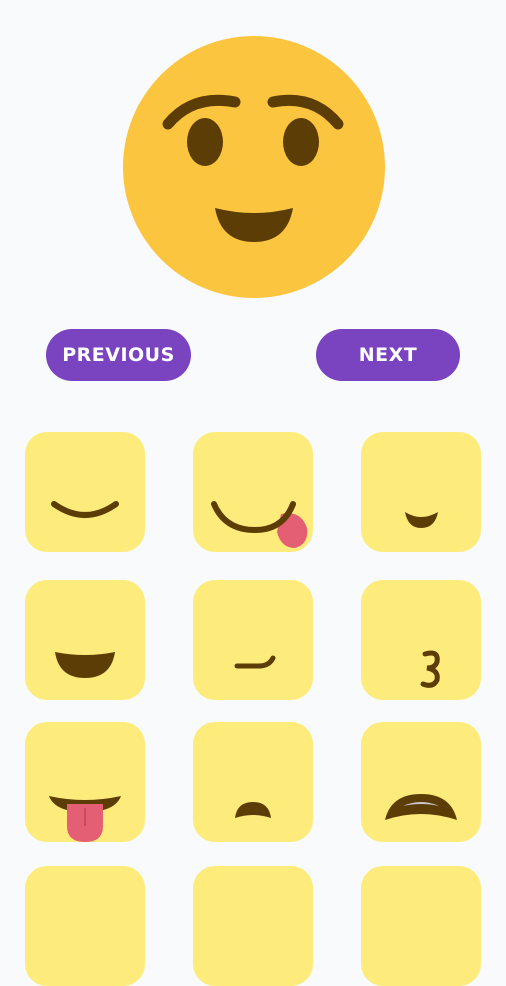 The height and width of the screenshot is (986, 506). What do you see at coordinates (253, 782) in the screenshot?
I see `mouth-option-small-frown` at bounding box center [253, 782].